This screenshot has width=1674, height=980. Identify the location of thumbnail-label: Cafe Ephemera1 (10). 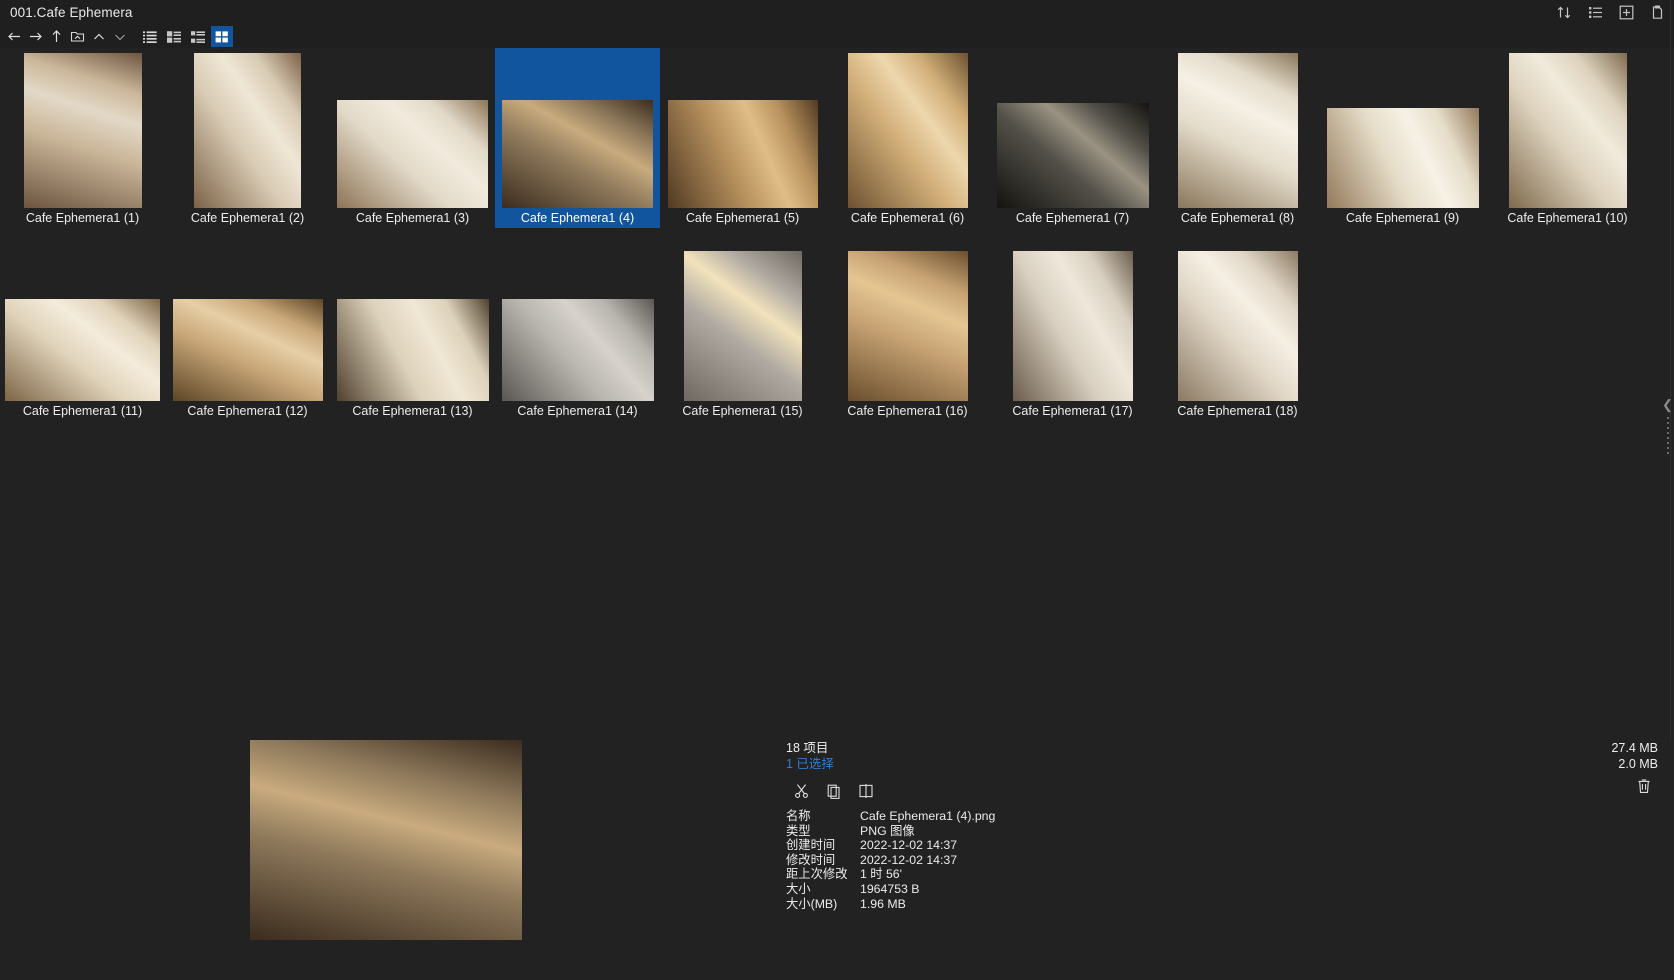
(1567, 218).